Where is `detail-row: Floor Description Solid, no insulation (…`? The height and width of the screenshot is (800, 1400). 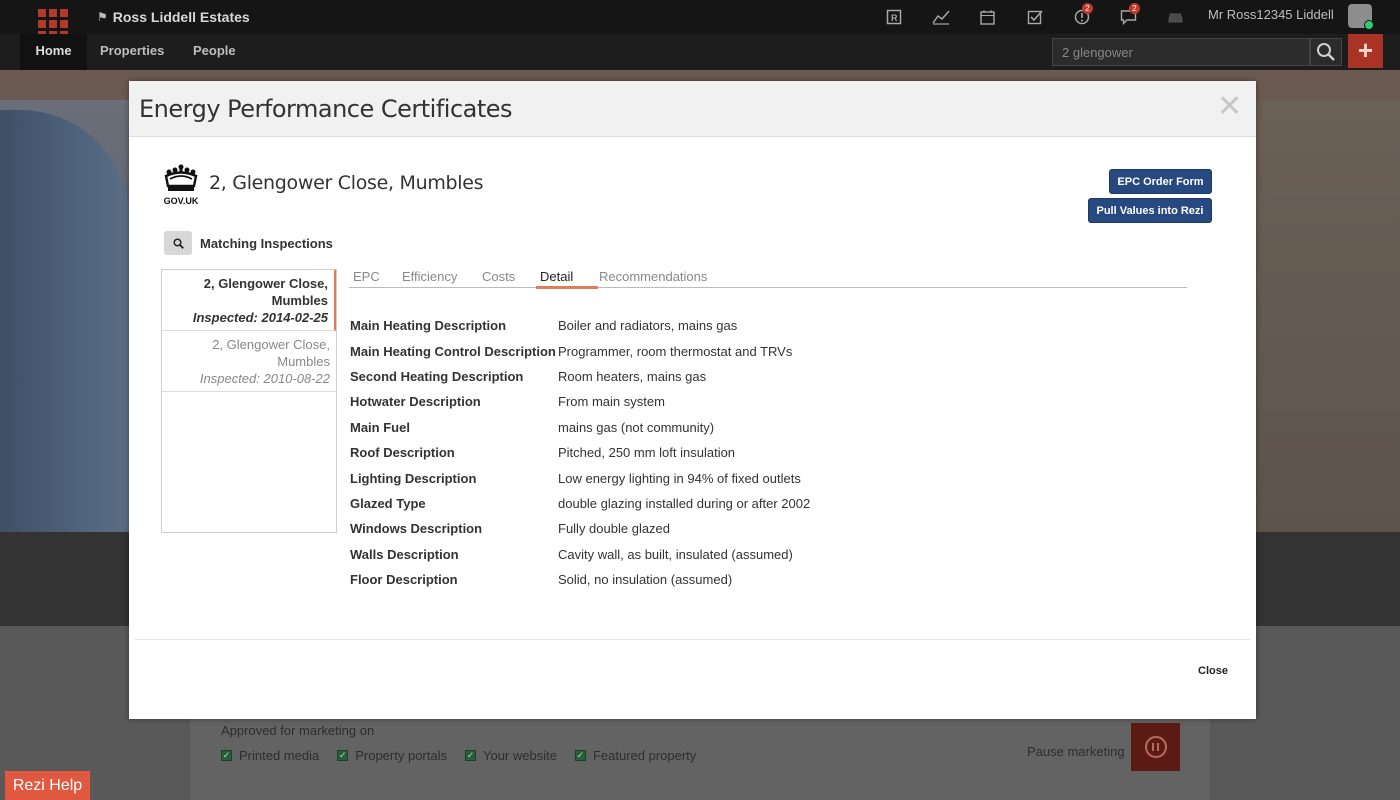
detail-row: Floor Description Solid, no insulation (… is located at coordinates (580, 579).